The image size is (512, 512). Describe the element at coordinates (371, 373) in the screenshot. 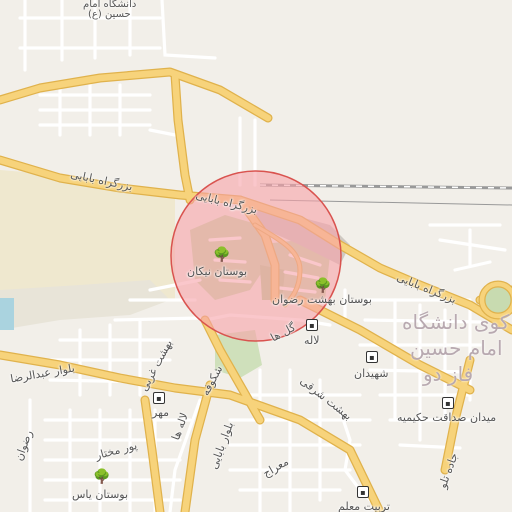

I see `bus-stop-label: شهیدان` at that location.